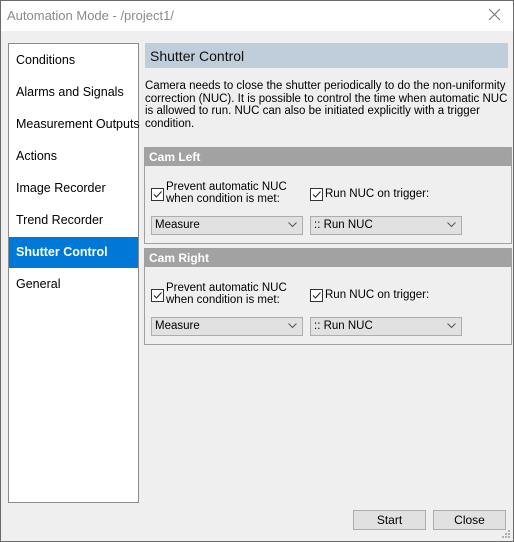  What do you see at coordinates (495, 15) in the screenshot?
I see `close-window-icon` at bounding box center [495, 15].